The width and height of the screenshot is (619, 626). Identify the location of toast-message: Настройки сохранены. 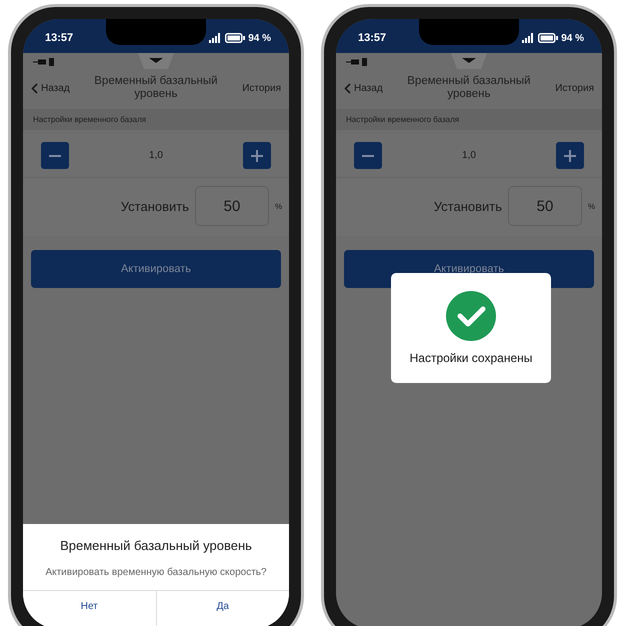
(471, 358).